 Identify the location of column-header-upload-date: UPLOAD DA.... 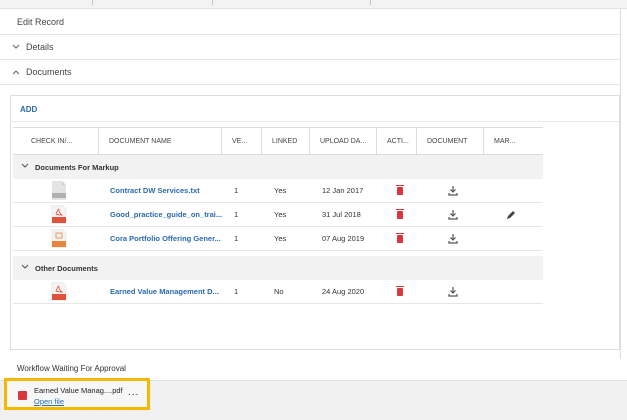
(343, 141).